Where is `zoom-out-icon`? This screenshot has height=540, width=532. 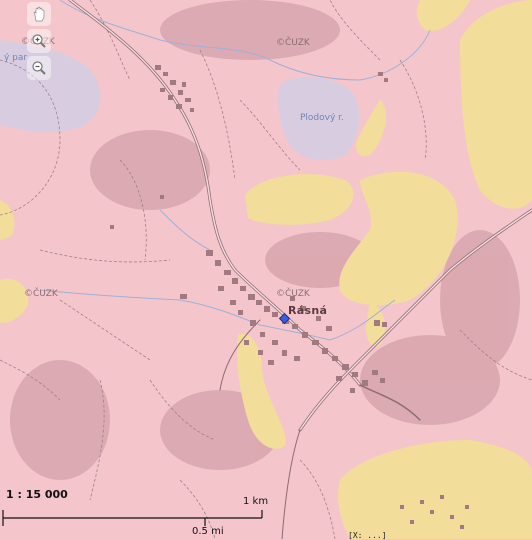
zoom-out-icon is located at coordinates (39, 68).